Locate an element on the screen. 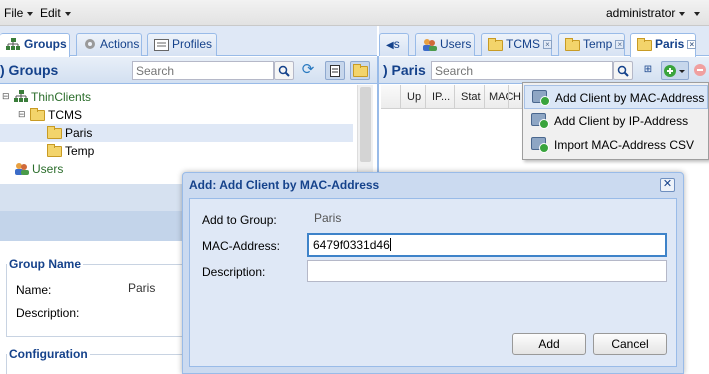  edit-menu-label: Edit is located at coordinates (50, 13).